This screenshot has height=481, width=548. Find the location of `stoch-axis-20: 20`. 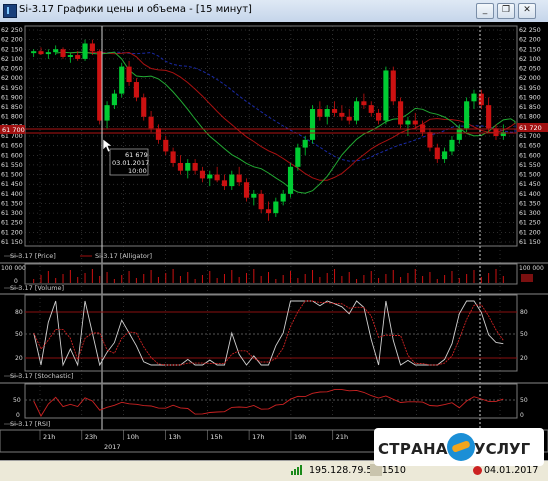

stoch-axis-20: 20 is located at coordinates (19, 358).